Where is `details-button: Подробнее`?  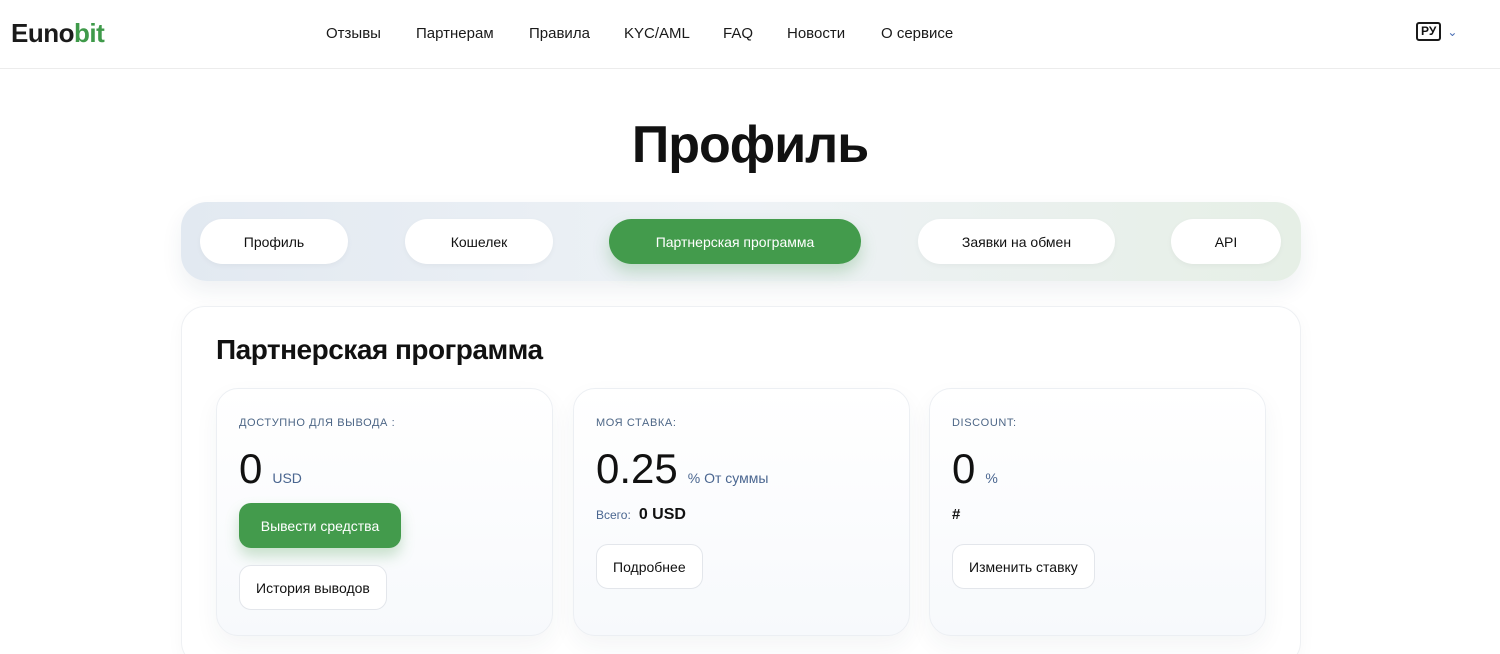 details-button: Подробнее is located at coordinates (649, 566).